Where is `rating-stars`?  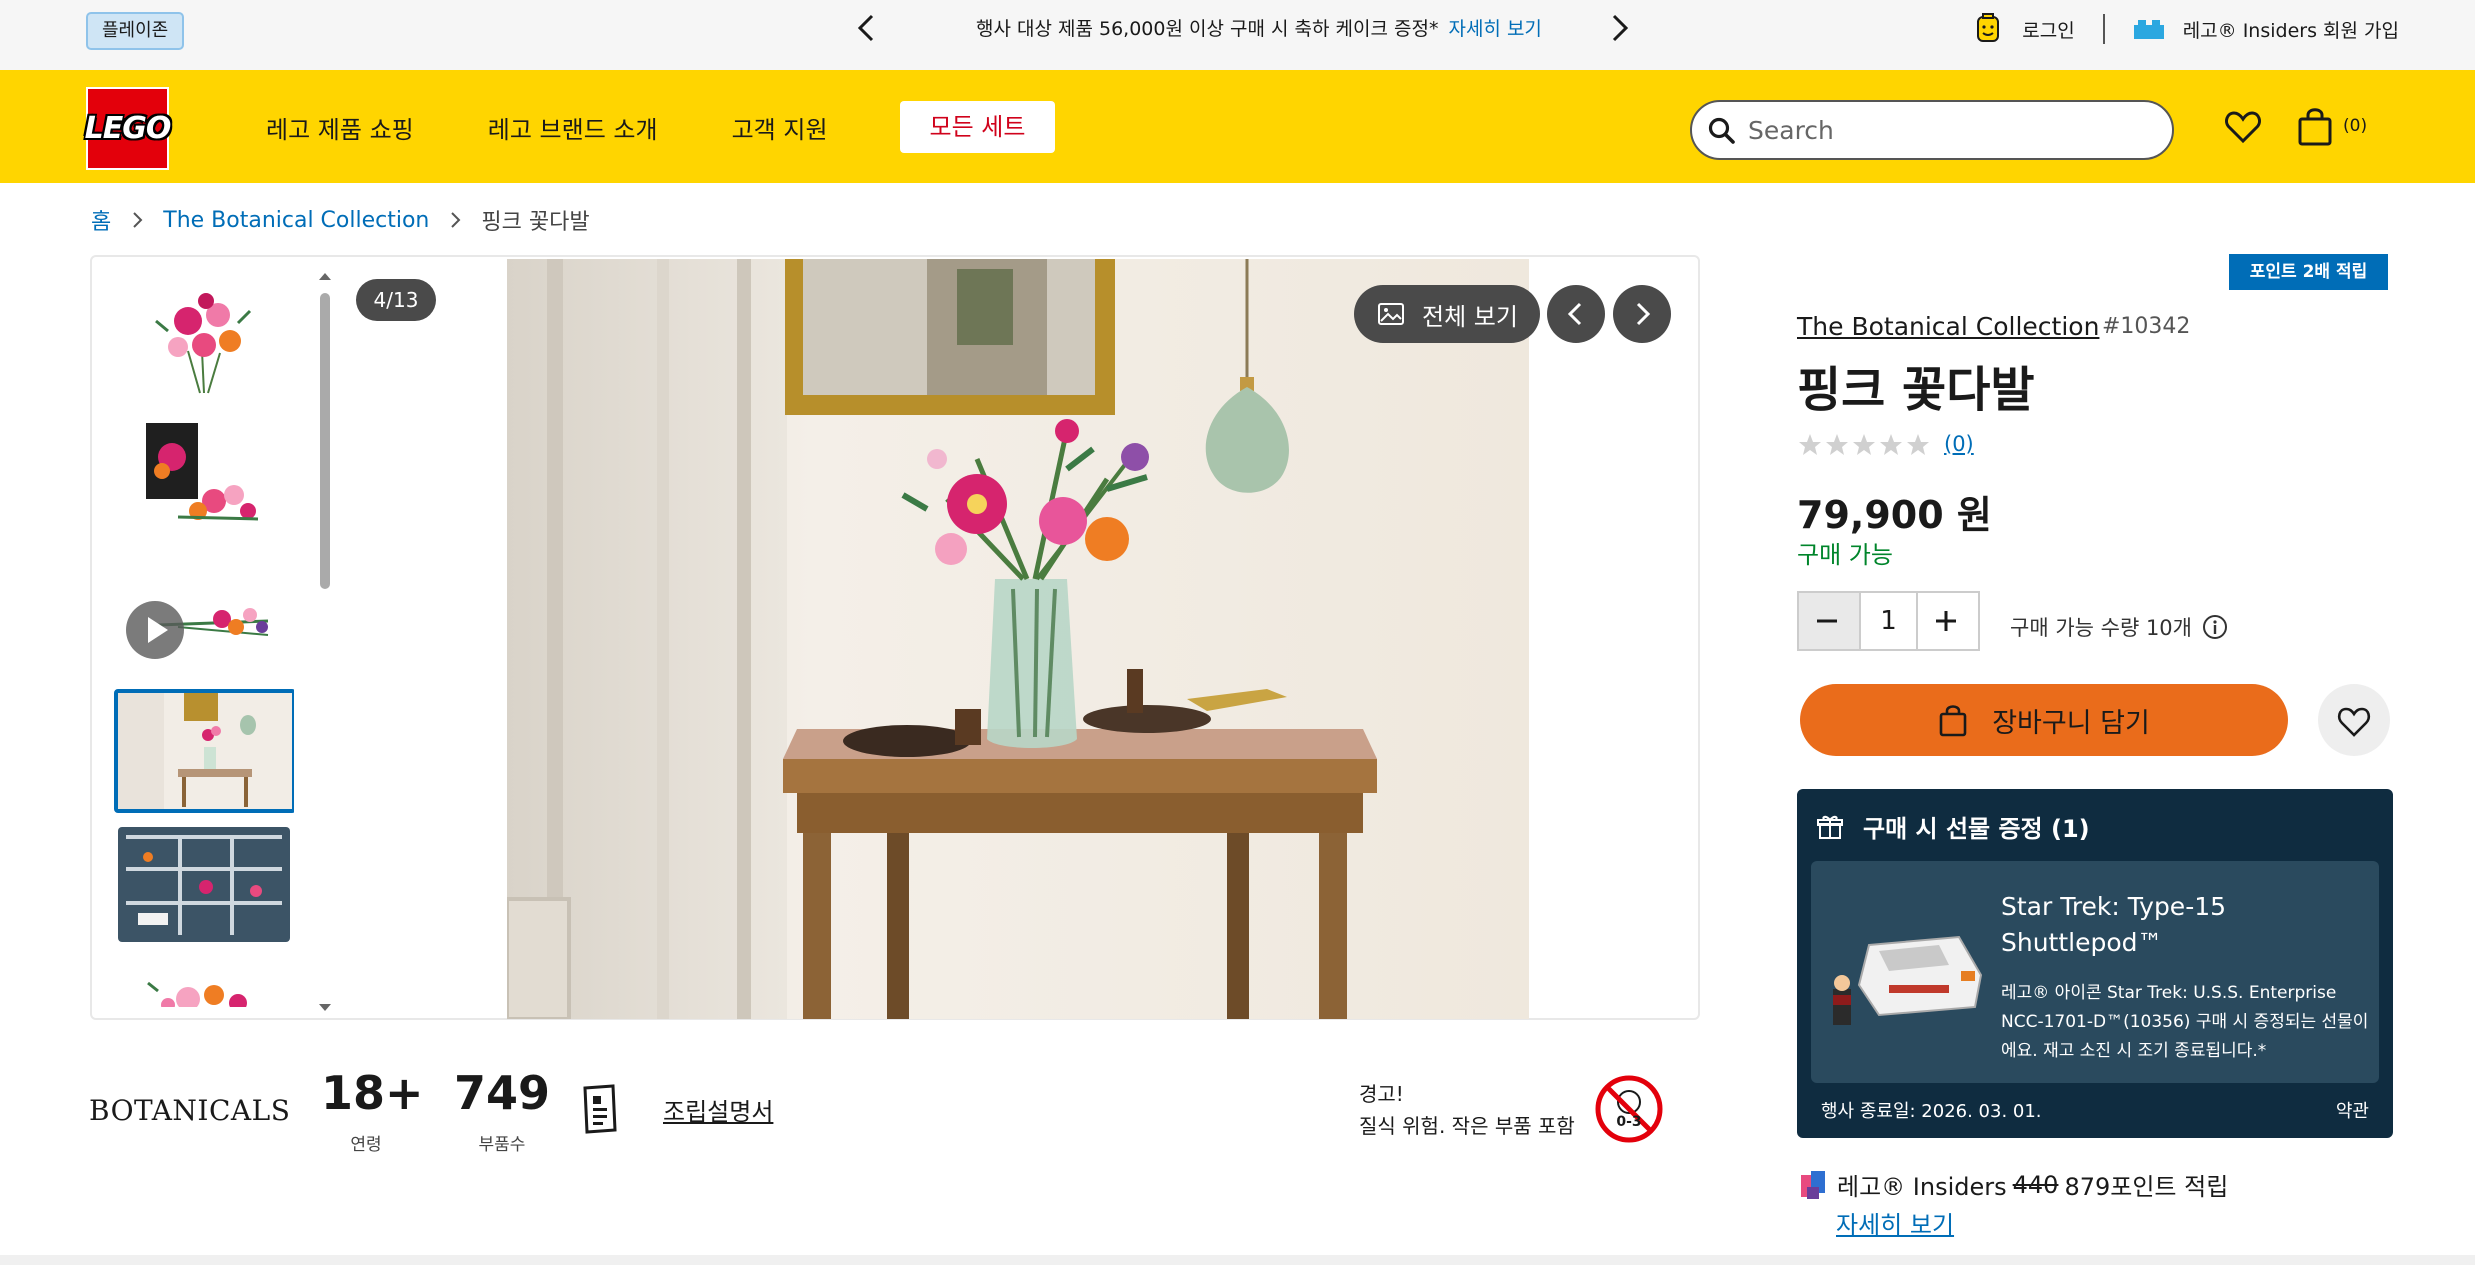
rating-stars is located at coordinates (1864, 445).